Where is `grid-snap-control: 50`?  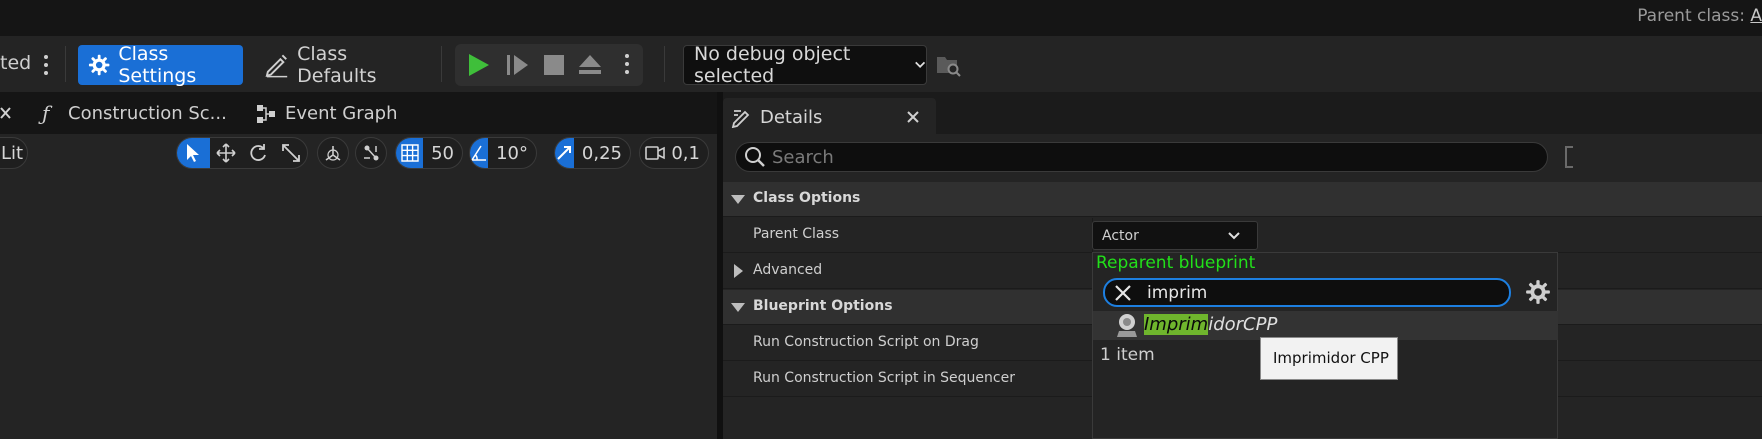
grid-snap-control: 50 is located at coordinates (429, 153).